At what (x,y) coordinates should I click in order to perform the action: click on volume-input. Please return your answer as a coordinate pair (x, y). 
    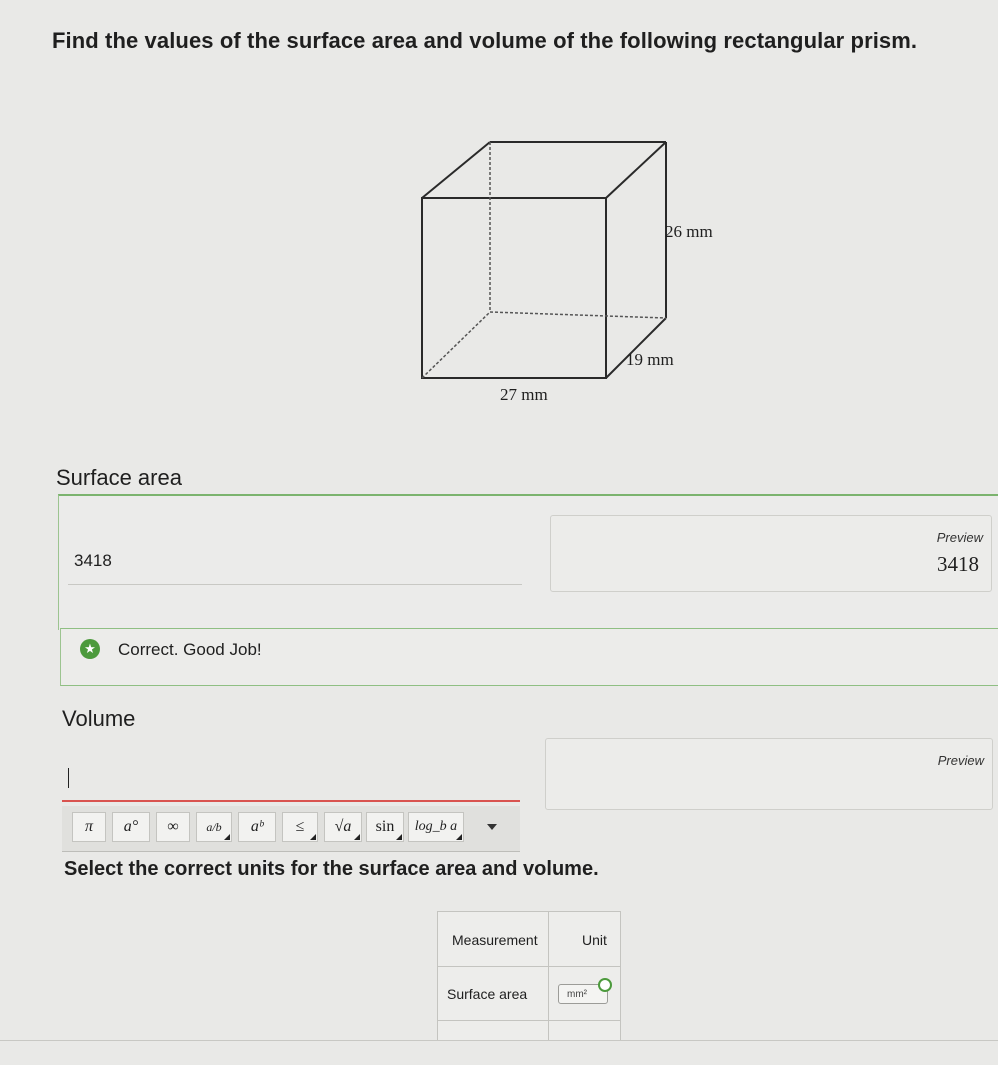
    Looking at the image, I should click on (291, 777).